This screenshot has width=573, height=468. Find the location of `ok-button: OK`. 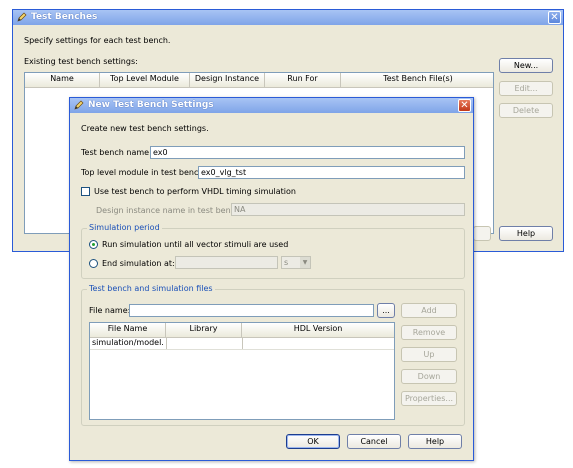

ok-button: OK is located at coordinates (313, 441).